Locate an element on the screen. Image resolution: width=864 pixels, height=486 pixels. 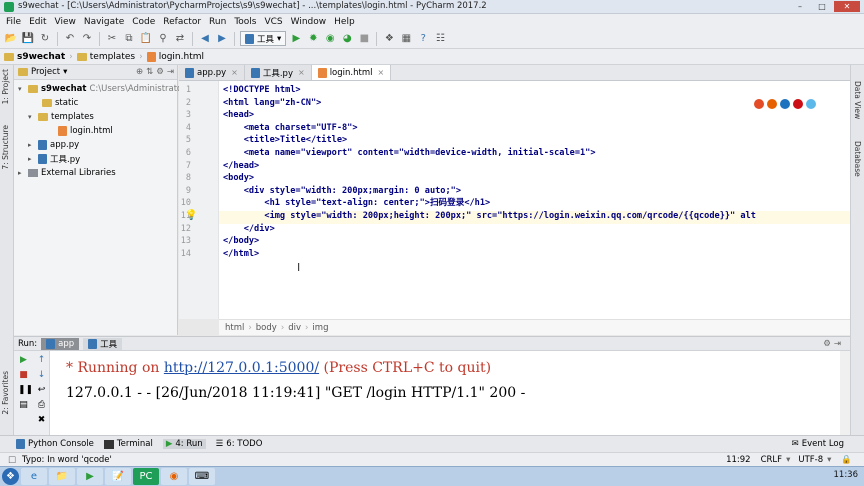
nav-item-templates: templates is located at coordinates (105, 57).